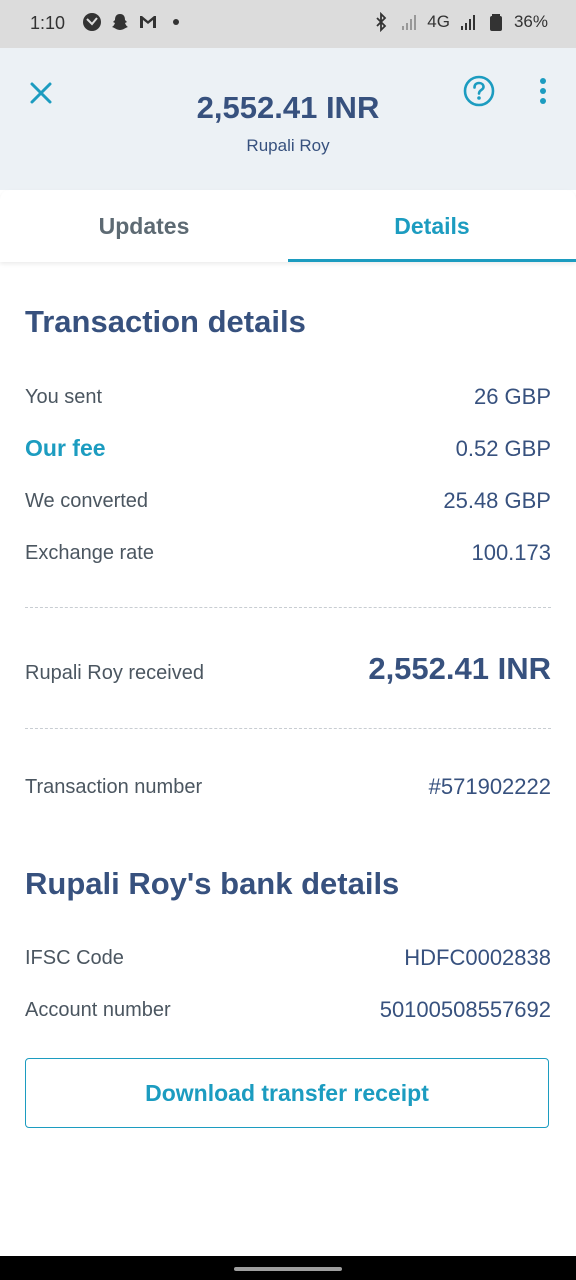 The width and height of the screenshot is (576, 1280). Describe the element at coordinates (530, 21) in the screenshot. I see `battery-level: 36%` at that location.